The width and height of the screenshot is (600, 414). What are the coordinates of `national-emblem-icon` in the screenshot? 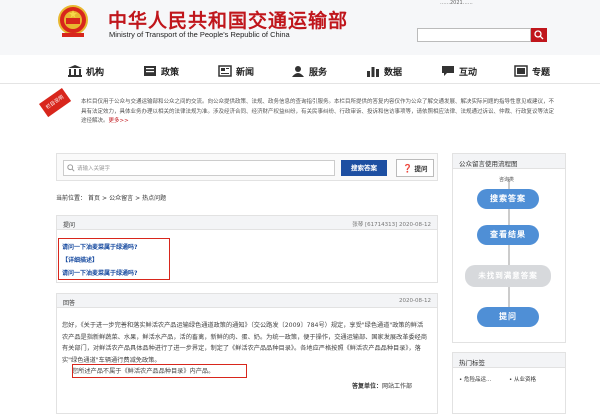 It's located at (73, 21).